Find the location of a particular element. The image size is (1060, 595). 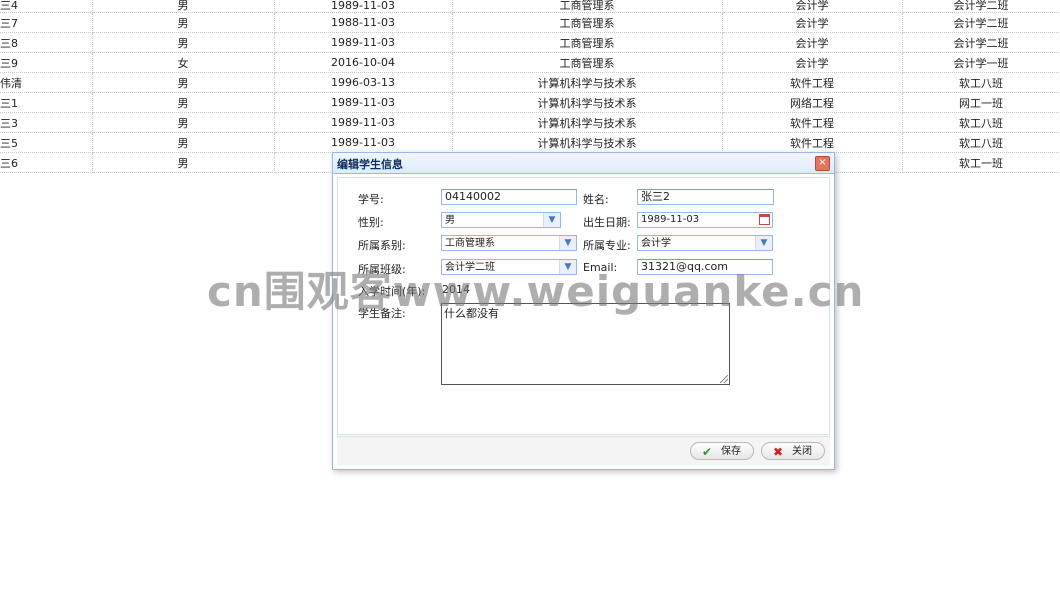

table-row: 三1 男 1989-11-03 计算机科学与技术系 网络工程 网工一班 is located at coordinates (530, 102).